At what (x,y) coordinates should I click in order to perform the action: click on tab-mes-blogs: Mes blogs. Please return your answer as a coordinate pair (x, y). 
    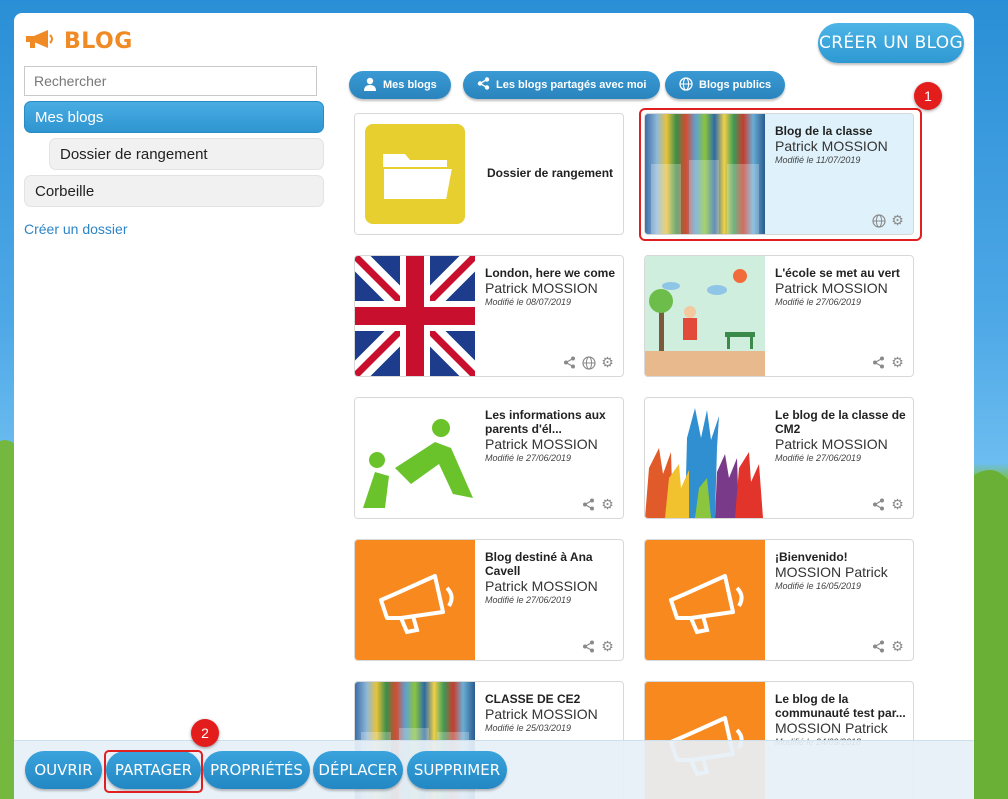
    Looking at the image, I should click on (400, 85).